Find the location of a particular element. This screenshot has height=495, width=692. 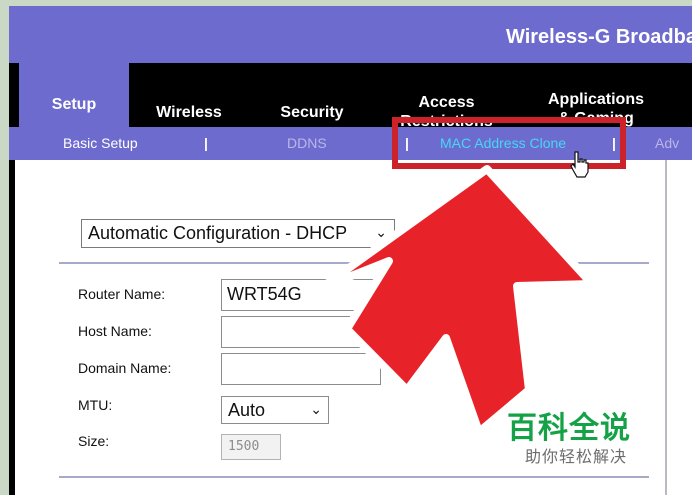

watermark-main: 百科全说 is located at coordinates (569, 428).